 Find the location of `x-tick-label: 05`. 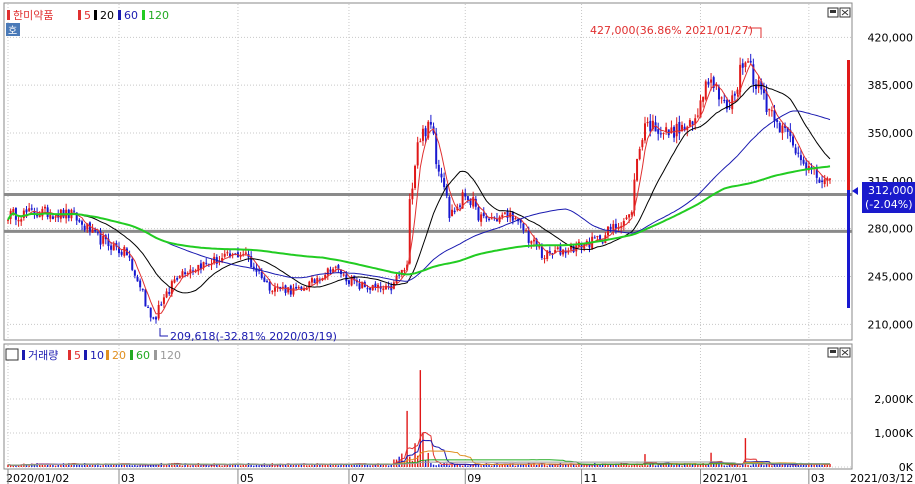

x-tick-label: 05 is located at coordinates (247, 478).